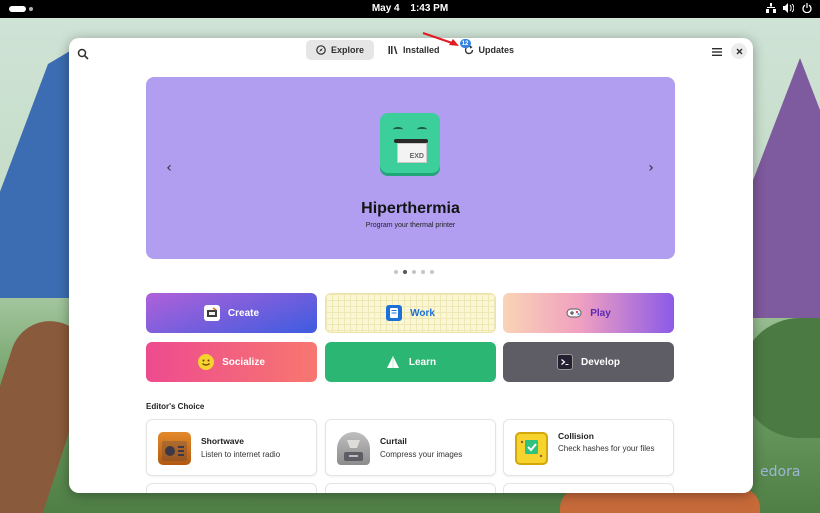 Image resolution: width=820 pixels, height=513 pixels. What do you see at coordinates (241, 454) in the screenshot?
I see `app-card-description: Listen to internet radio` at bounding box center [241, 454].